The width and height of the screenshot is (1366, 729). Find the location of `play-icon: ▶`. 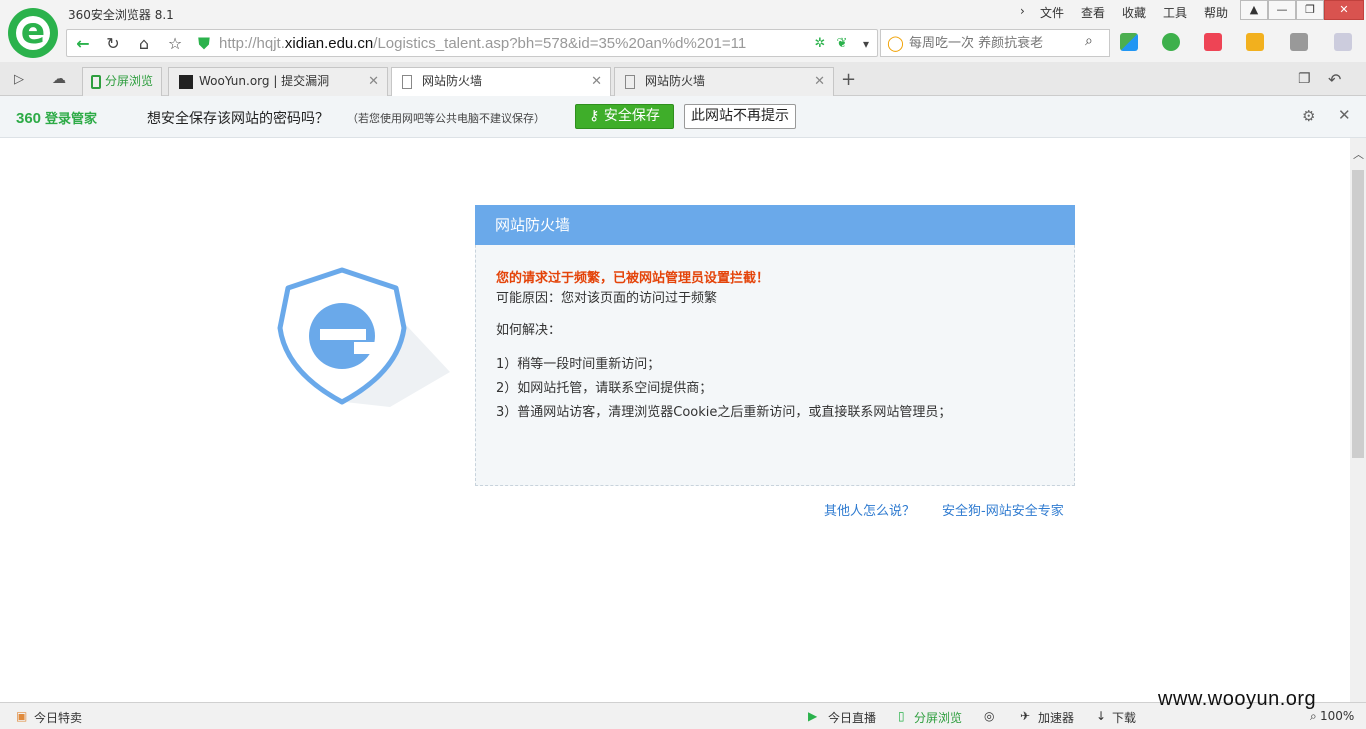

play-icon: ▶ is located at coordinates (812, 716).